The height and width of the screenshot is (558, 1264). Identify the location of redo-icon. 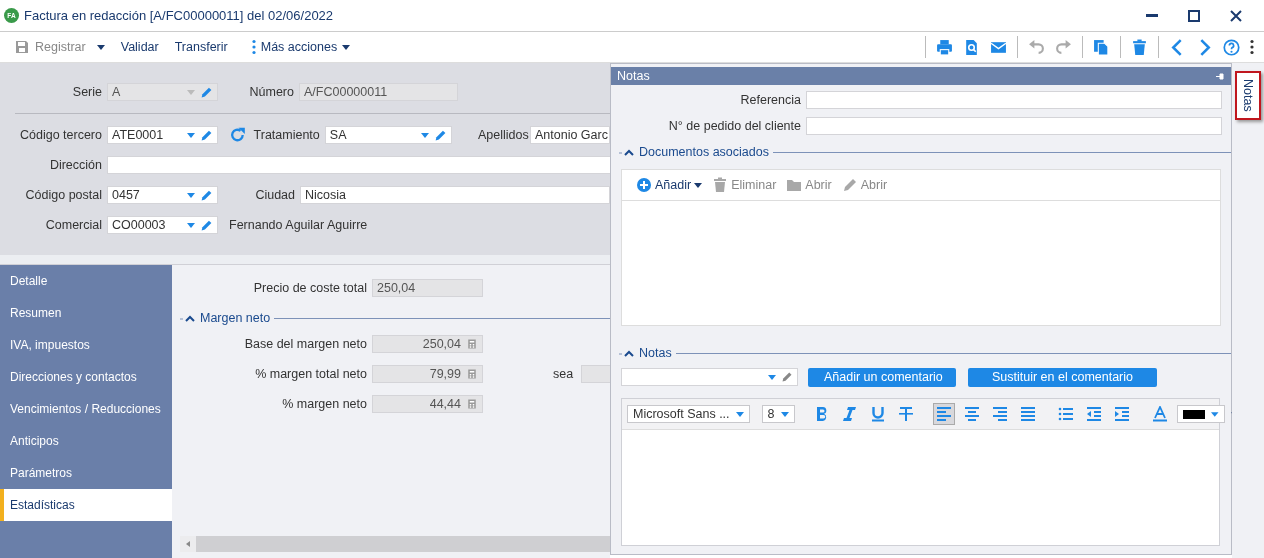
(1063, 47).